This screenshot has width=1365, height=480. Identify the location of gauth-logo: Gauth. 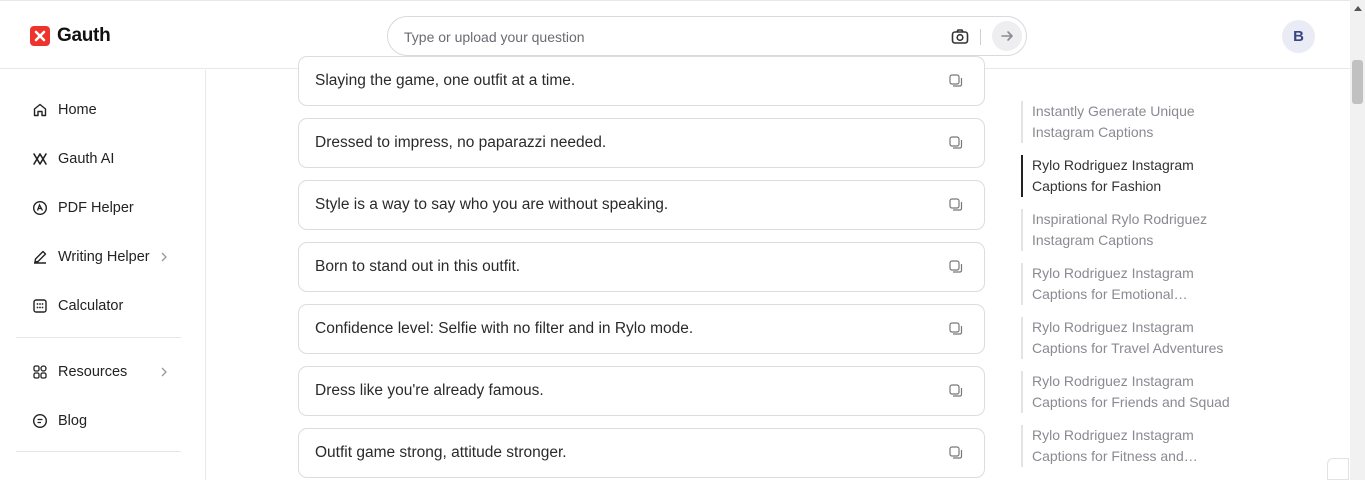
(70, 36).